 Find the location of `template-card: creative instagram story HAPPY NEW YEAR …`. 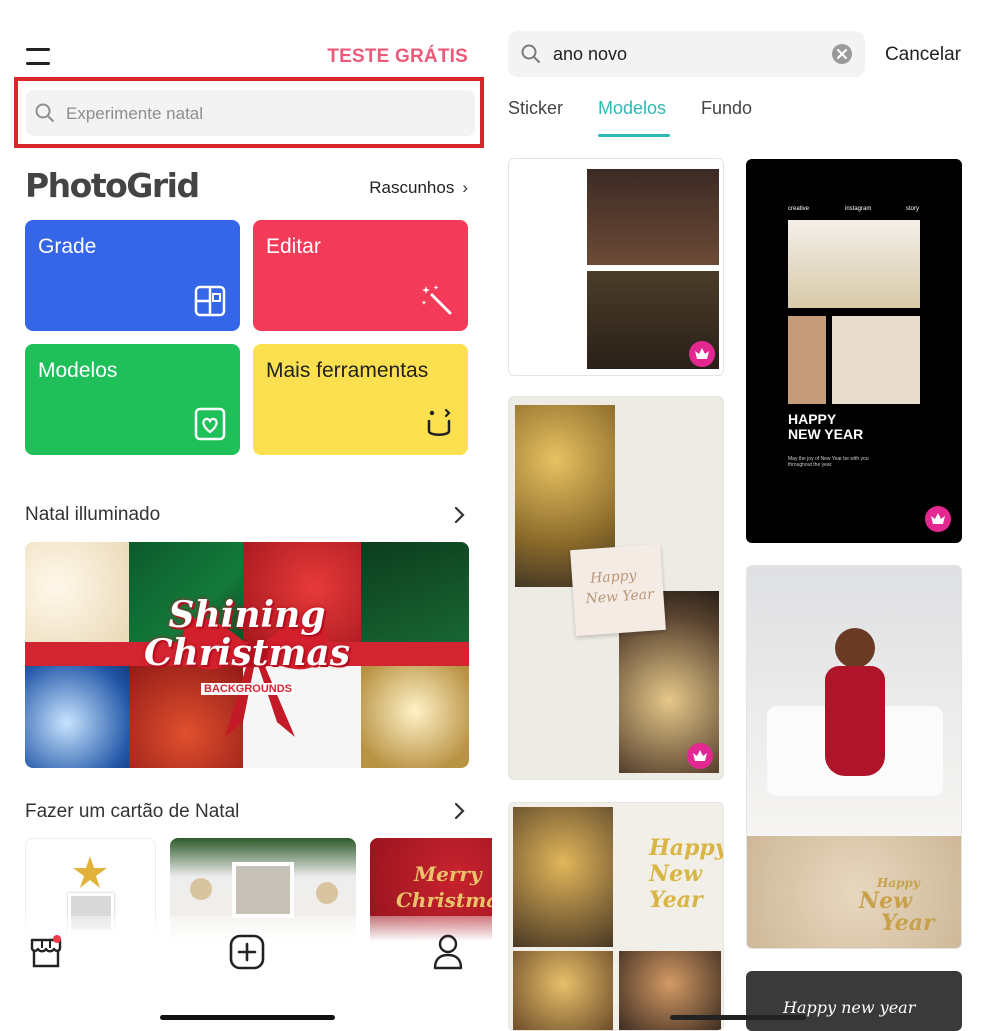

template-card: creative instagram story HAPPY NEW YEAR … is located at coordinates (854, 351).